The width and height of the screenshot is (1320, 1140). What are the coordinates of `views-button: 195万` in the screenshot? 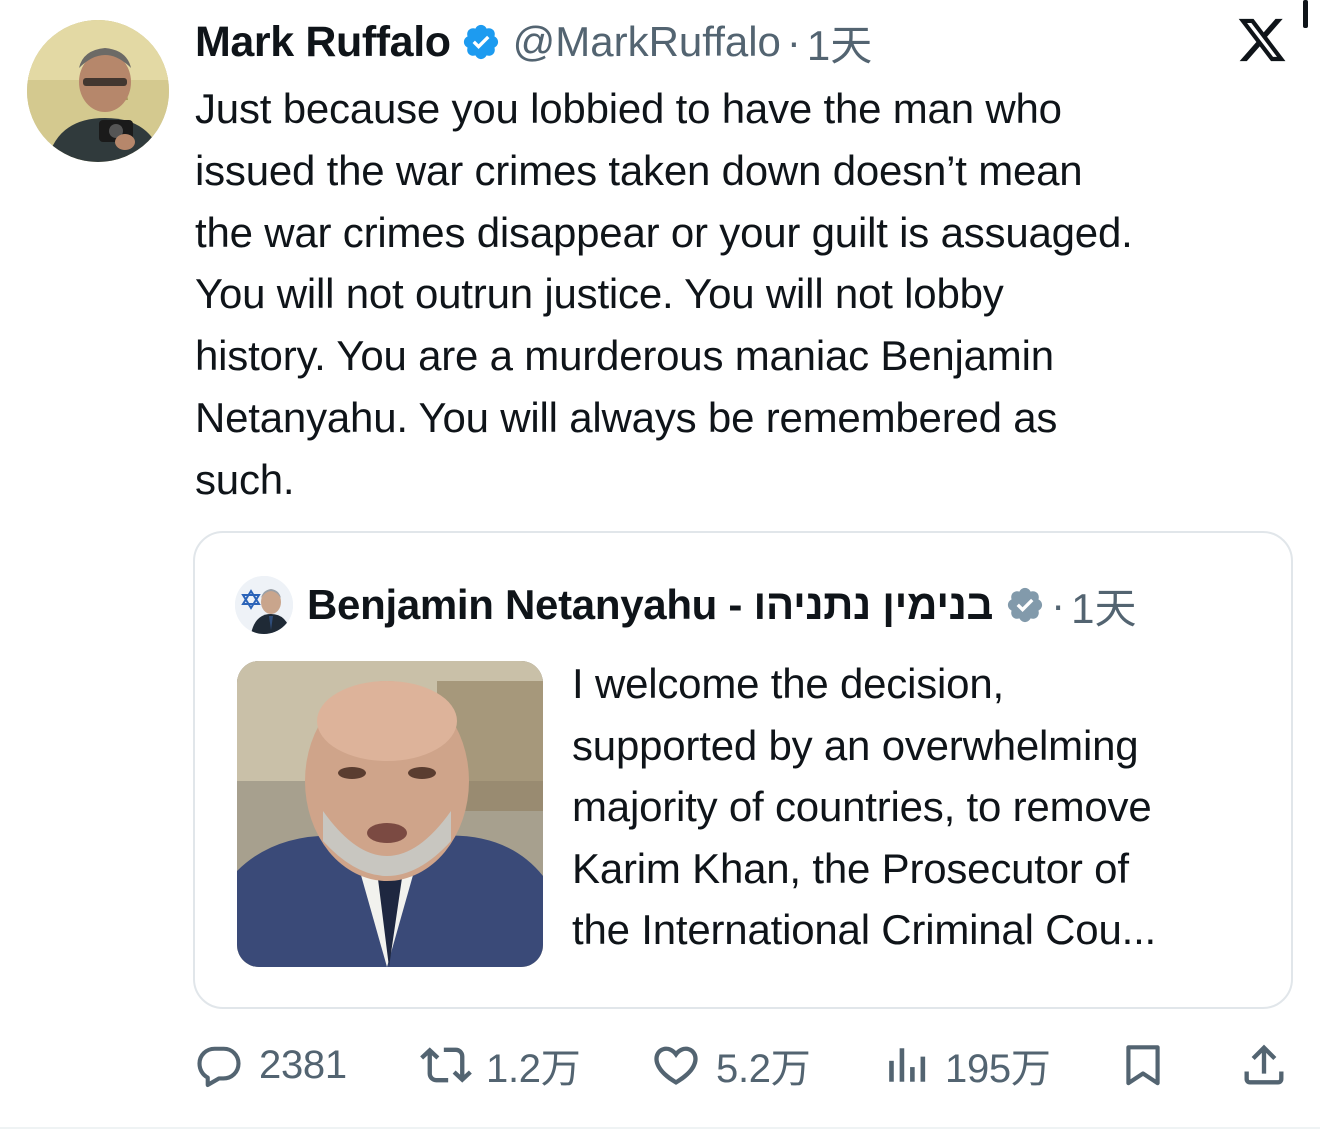 It's located at (968, 1065).